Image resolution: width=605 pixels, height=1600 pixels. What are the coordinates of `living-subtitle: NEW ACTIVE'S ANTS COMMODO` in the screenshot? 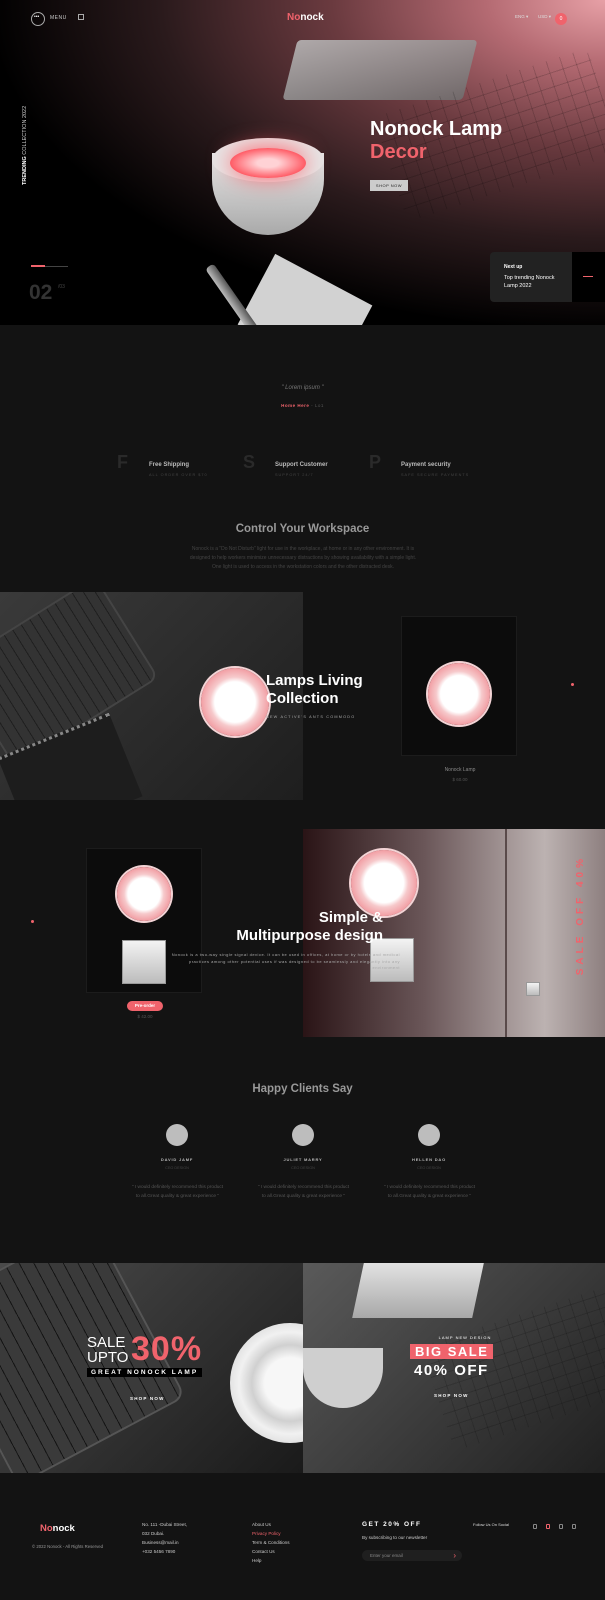 It's located at (311, 717).